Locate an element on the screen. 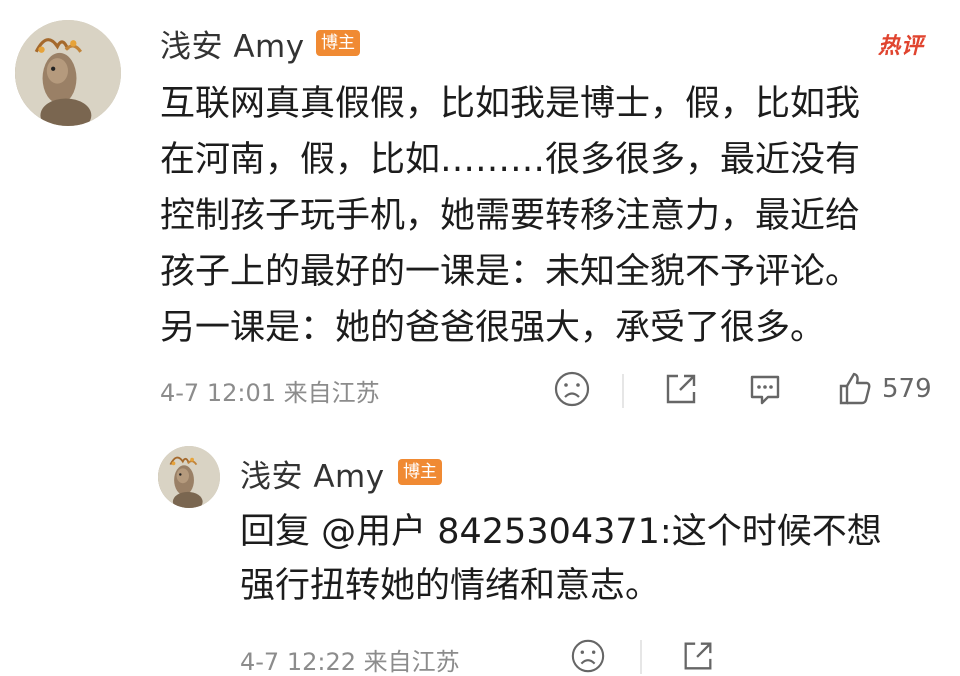  reply-line: 回复 @用户 8425304371:这个时候不想 is located at coordinates (561, 532).